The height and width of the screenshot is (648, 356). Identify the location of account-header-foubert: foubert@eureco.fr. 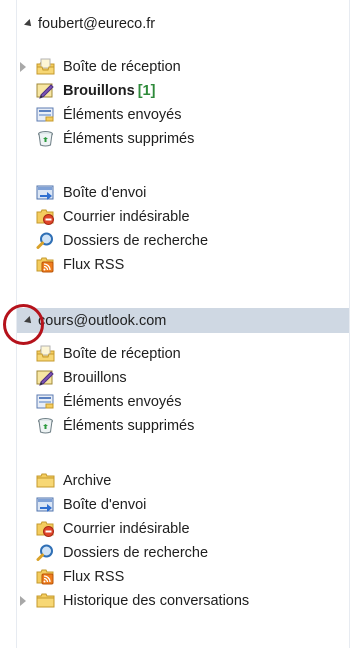
(183, 23).